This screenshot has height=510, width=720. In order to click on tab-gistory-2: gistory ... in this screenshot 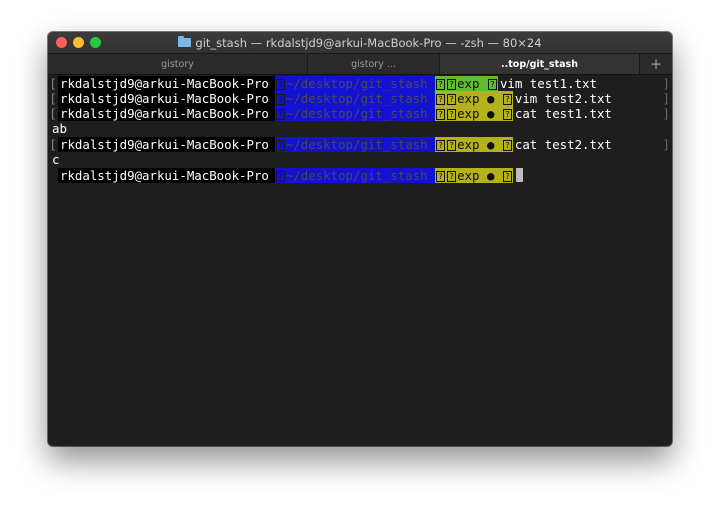, I will do `click(374, 64)`.